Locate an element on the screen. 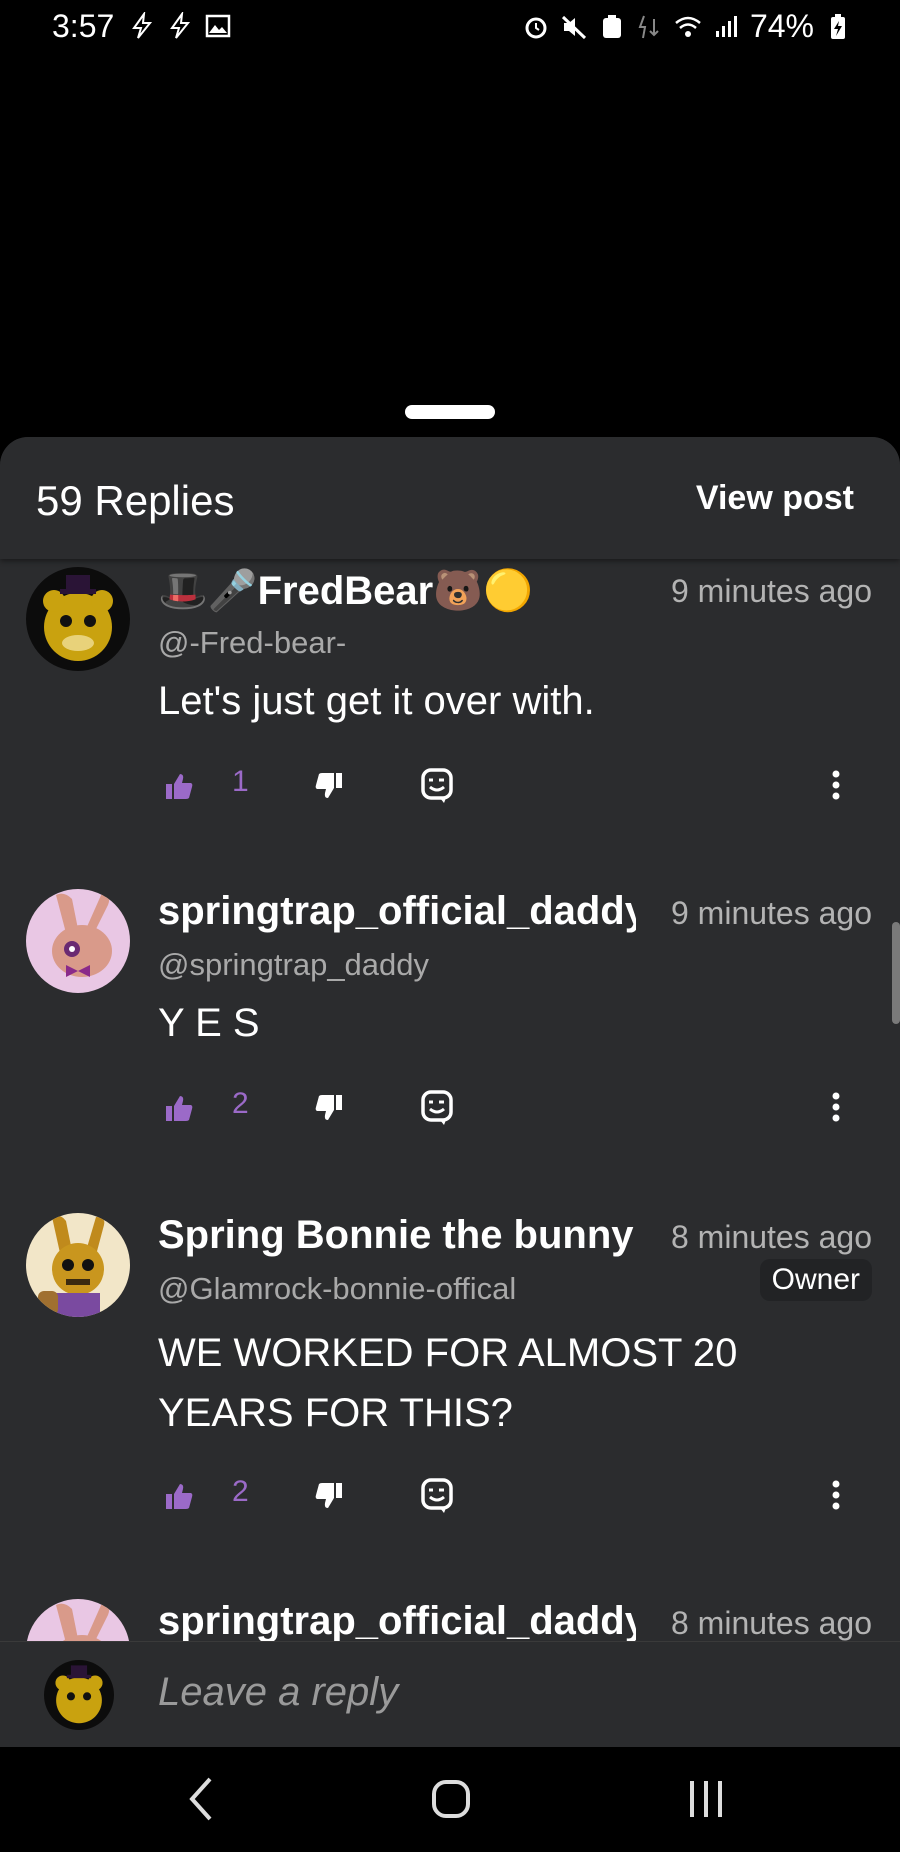 This screenshot has height=1852, width=900. comment-body: Y E S is located at coordinates (209, 1023).